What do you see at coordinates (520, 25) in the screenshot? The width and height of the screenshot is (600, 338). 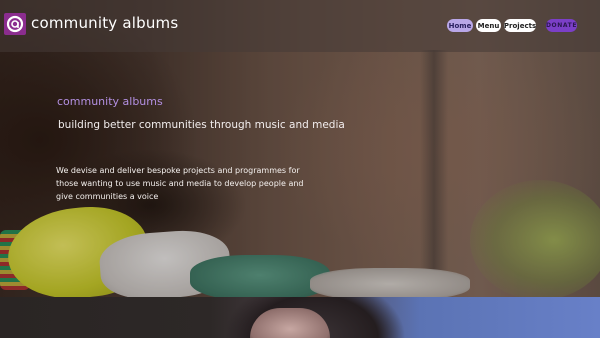 I see `nav-projects-button: Projects` at bounding box center [520, 25].